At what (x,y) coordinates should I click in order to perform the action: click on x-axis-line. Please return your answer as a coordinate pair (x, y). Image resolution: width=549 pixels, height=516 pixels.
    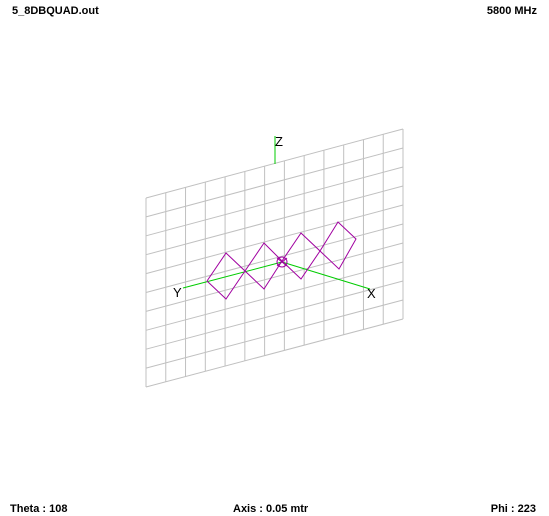
    Looking at the image, I should click on (326, 275).